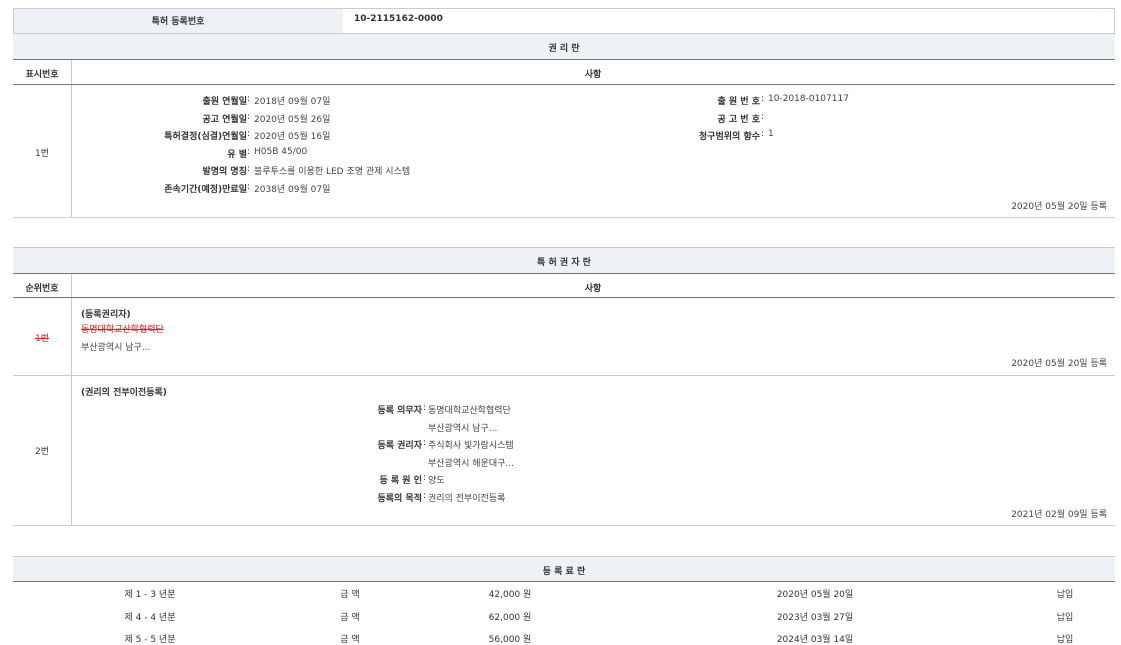  Describe the element at coordinates (237, 153) in the screenshot. I see `field-label-classification: 유 별` at that location.